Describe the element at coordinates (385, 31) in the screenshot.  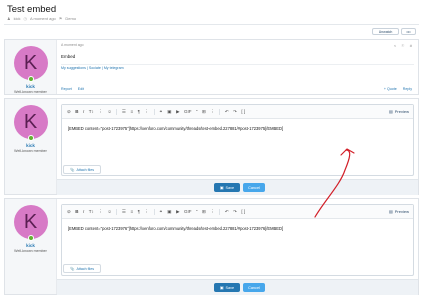
I see `unwatch-button: Unwatch` at that location.